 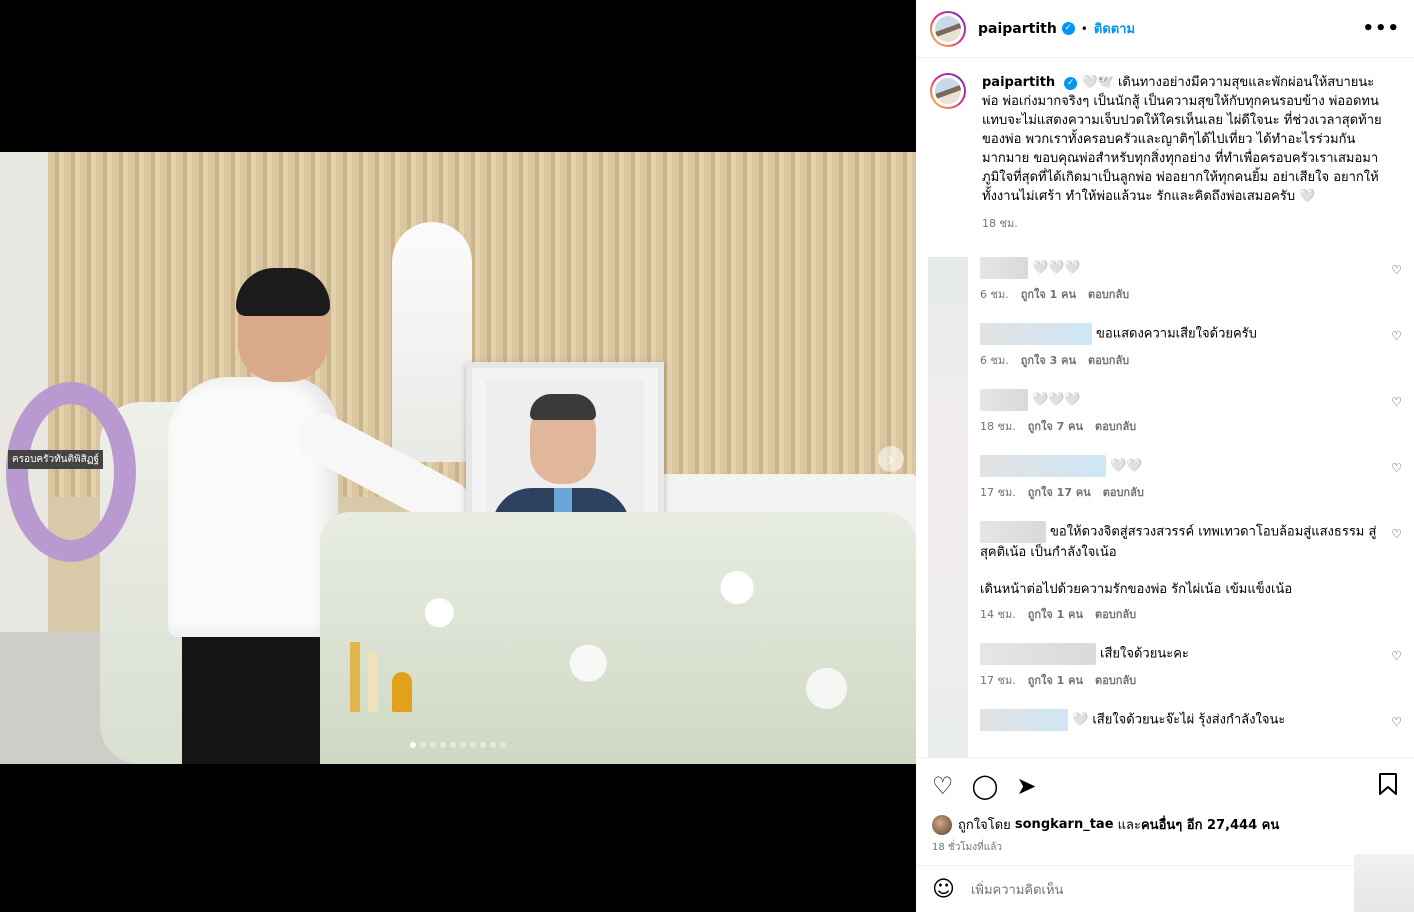 What do you see at coordinates (55, 459) in the screenshot?
I see `wreath-ribbon: ครอบครัวทันติพิสิฏฐ์` at bounding box center [55, 459].